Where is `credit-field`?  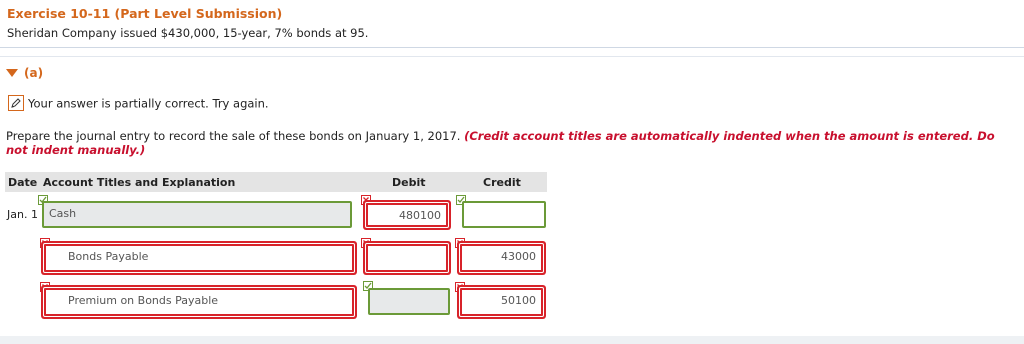 credit-field is located at coordinates (504, 214).